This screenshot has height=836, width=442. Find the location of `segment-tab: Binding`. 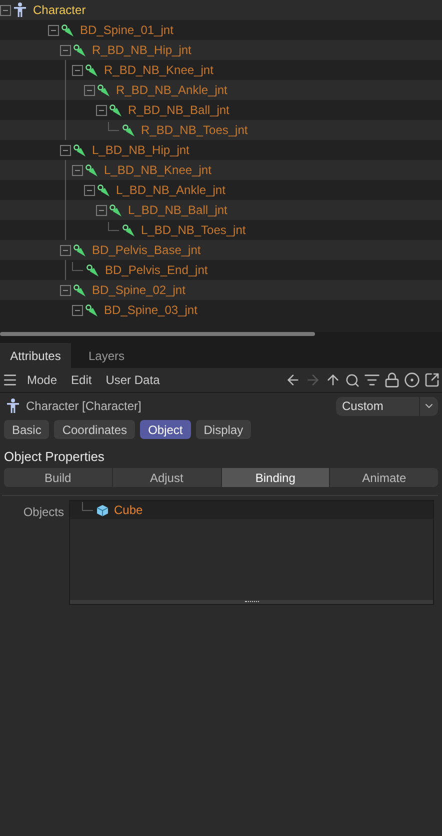

segment-tab: Binding is located at coordinates (276, 477).